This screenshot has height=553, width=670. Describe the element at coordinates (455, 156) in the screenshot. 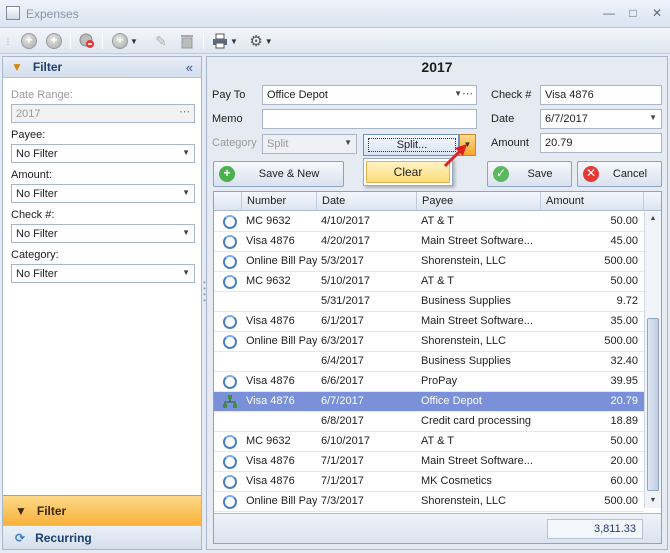

I see `red-arrow-icon` at that location.